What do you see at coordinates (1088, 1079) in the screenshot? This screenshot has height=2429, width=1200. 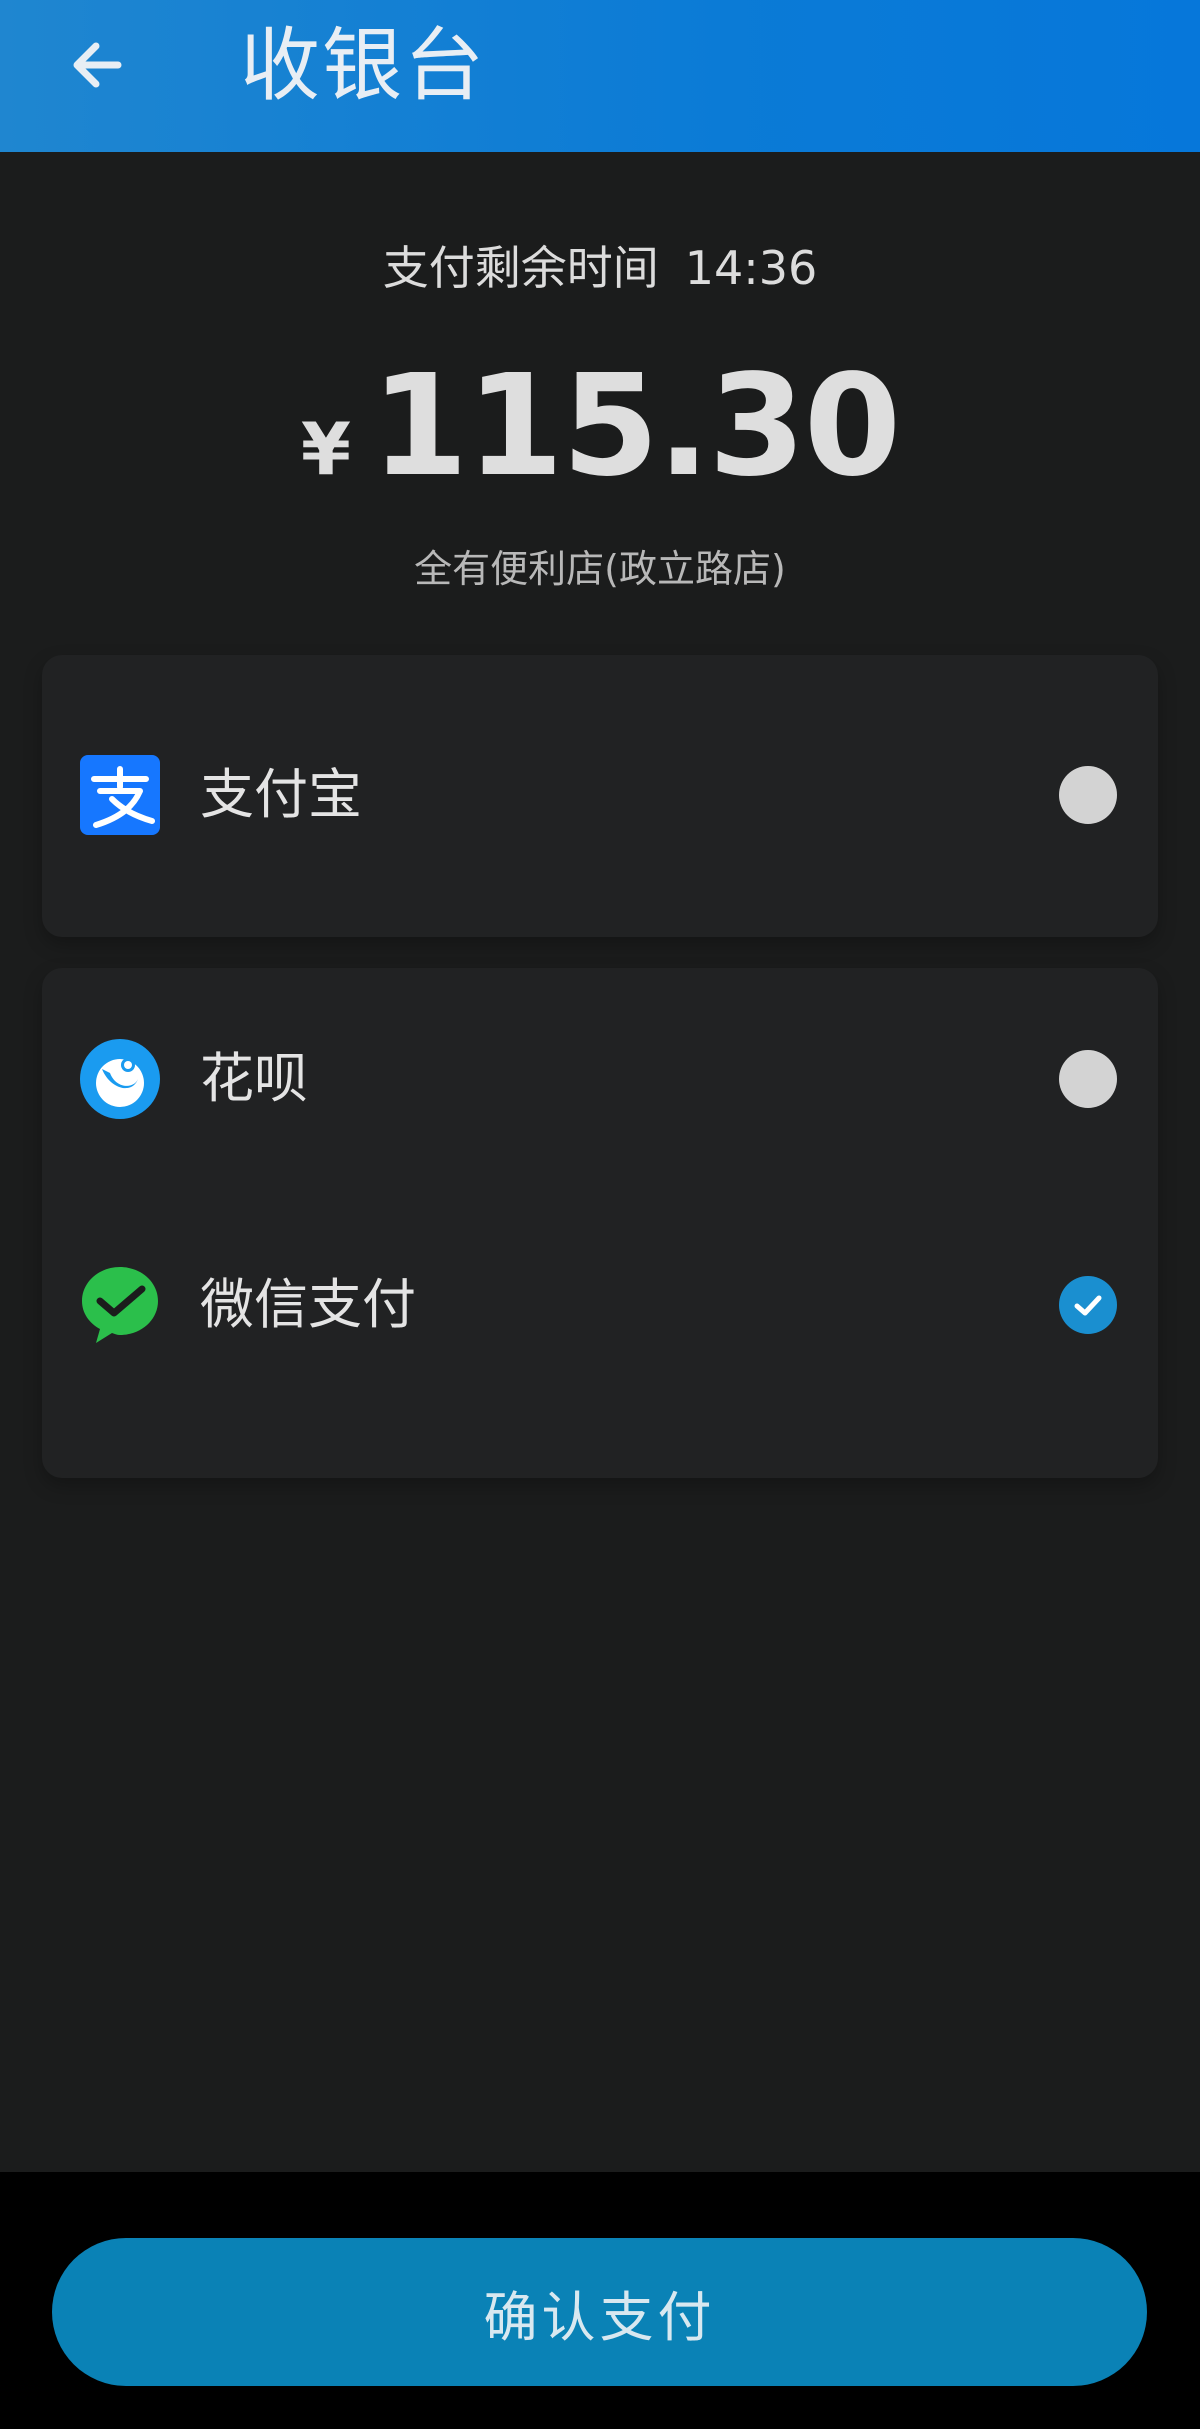 I see `radio-huabei` at bounding box center [1088, 1079].